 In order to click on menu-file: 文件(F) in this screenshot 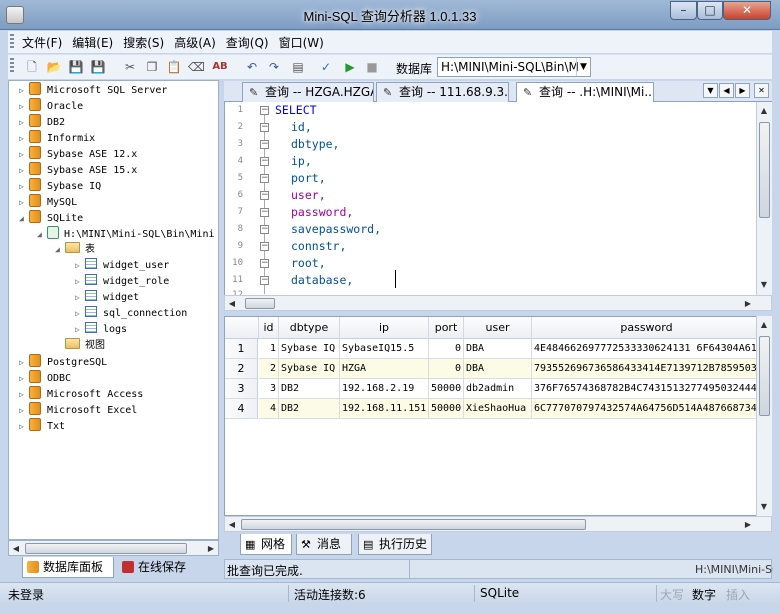, I will do `click(41, 41)`.